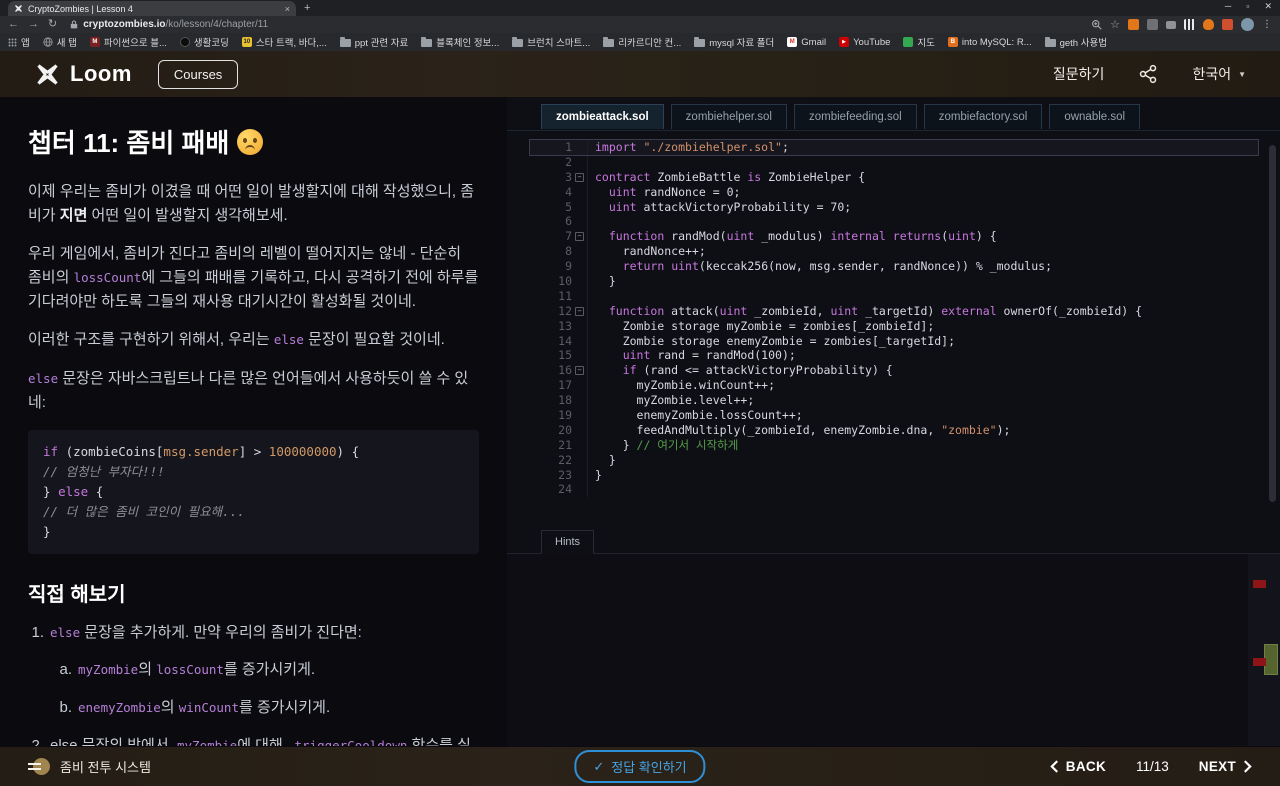 The height and width of the screenshot is (786, 1280). Describe the element at coordinates (806, 42) in the screenshot. I see `bookmark-gmail: M Gmail` at that location.